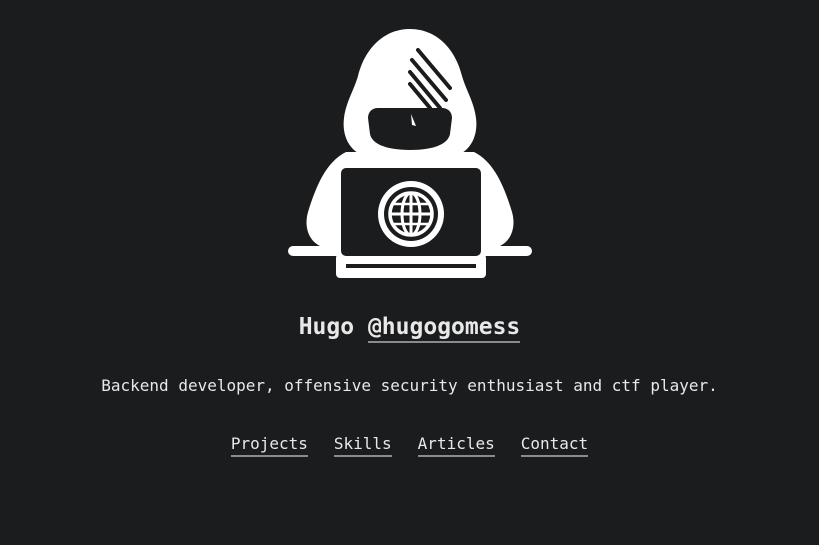 This screenshot has height=545, width=819. Describe the element at coordinates (554, 445) in the screenshot. I see `nav-link-contact: Contact` at that location.